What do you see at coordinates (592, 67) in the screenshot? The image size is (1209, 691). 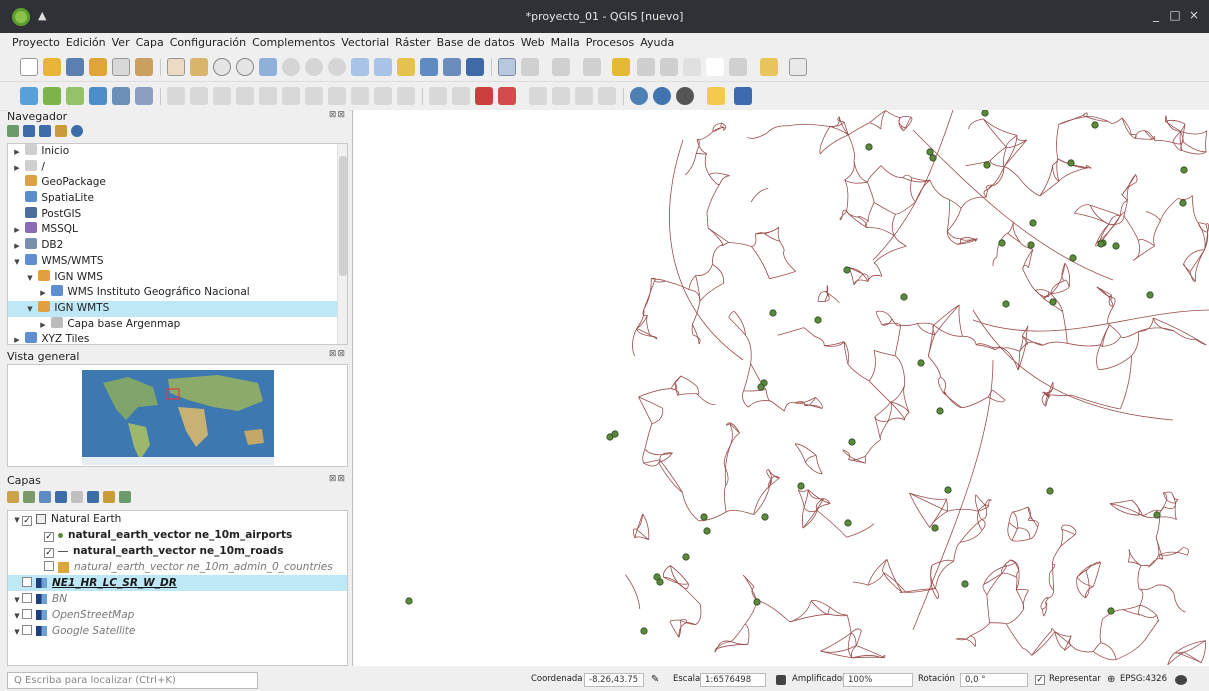 I see `select-by-value-icon` at bounding box center [592, 67].